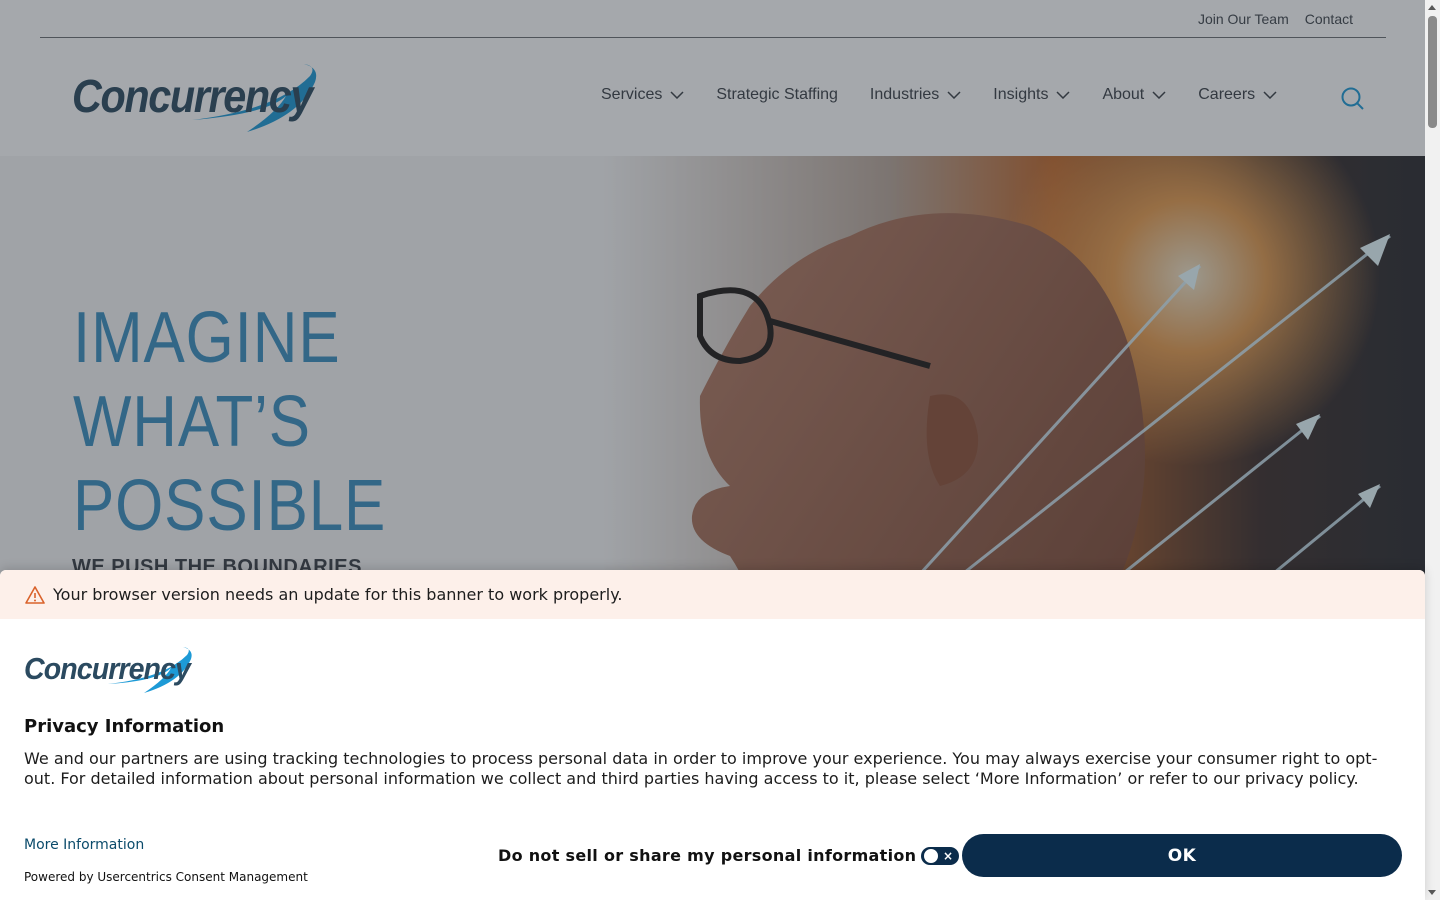 This screenshot has width=1440, height=900. Describe the element at coordinates (1432, 450) in the screenshot. I see `page-scrollbar` at that location.